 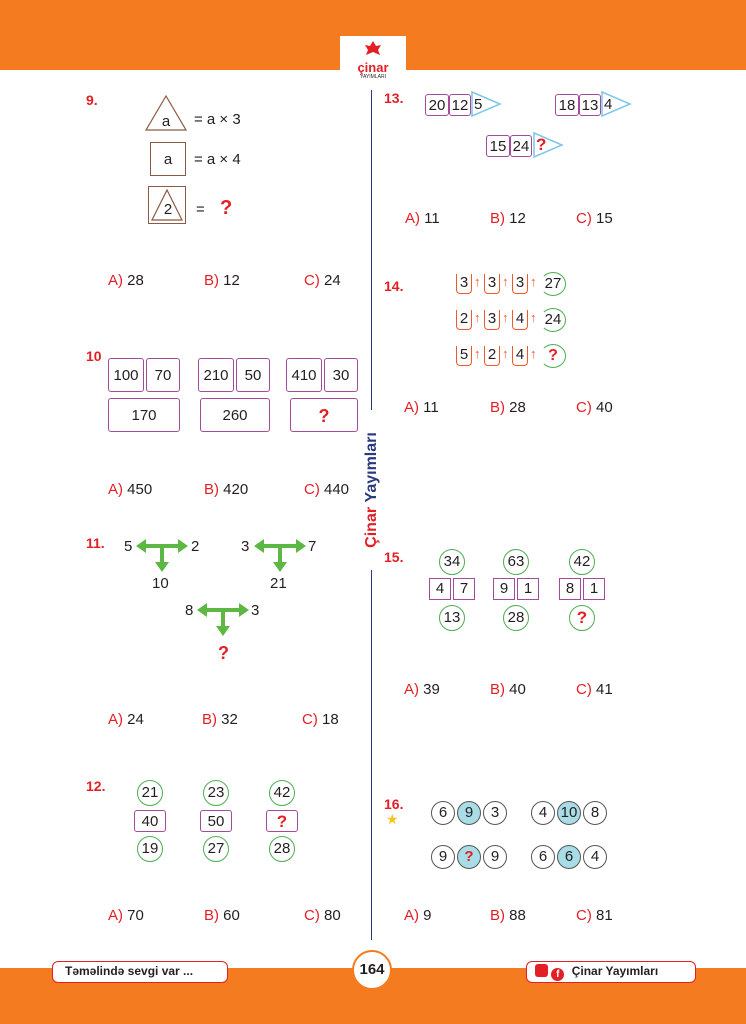 I want to click on q14-option-b: B) 28, so click(x=508, y=407).